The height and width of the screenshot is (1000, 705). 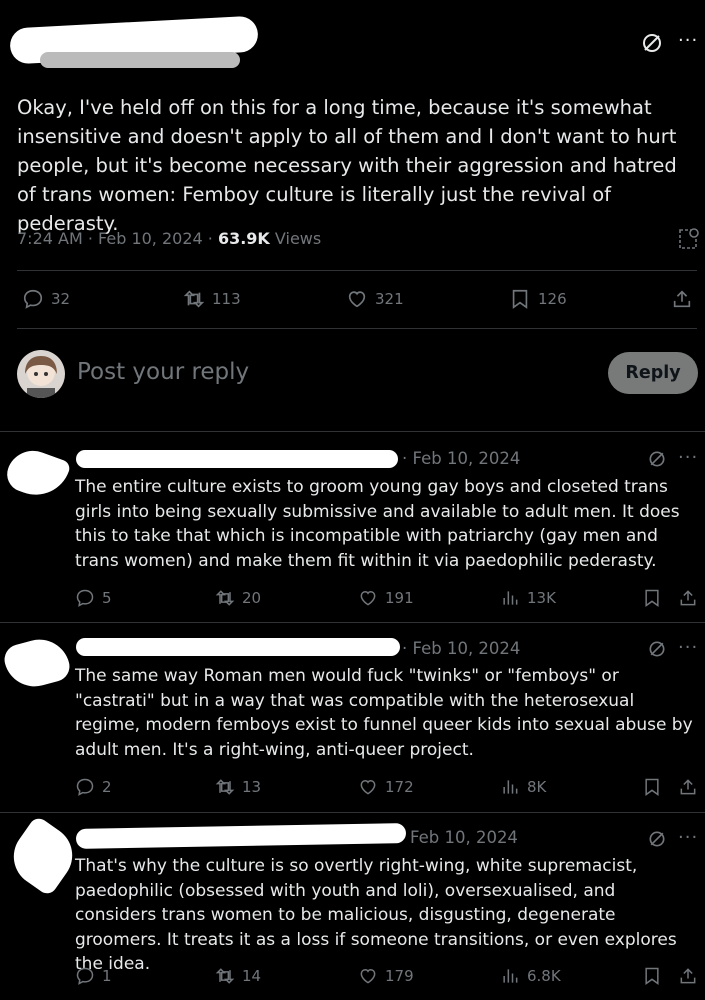 I want to click on bookmark-button: 126, so click(x=538, y=299).